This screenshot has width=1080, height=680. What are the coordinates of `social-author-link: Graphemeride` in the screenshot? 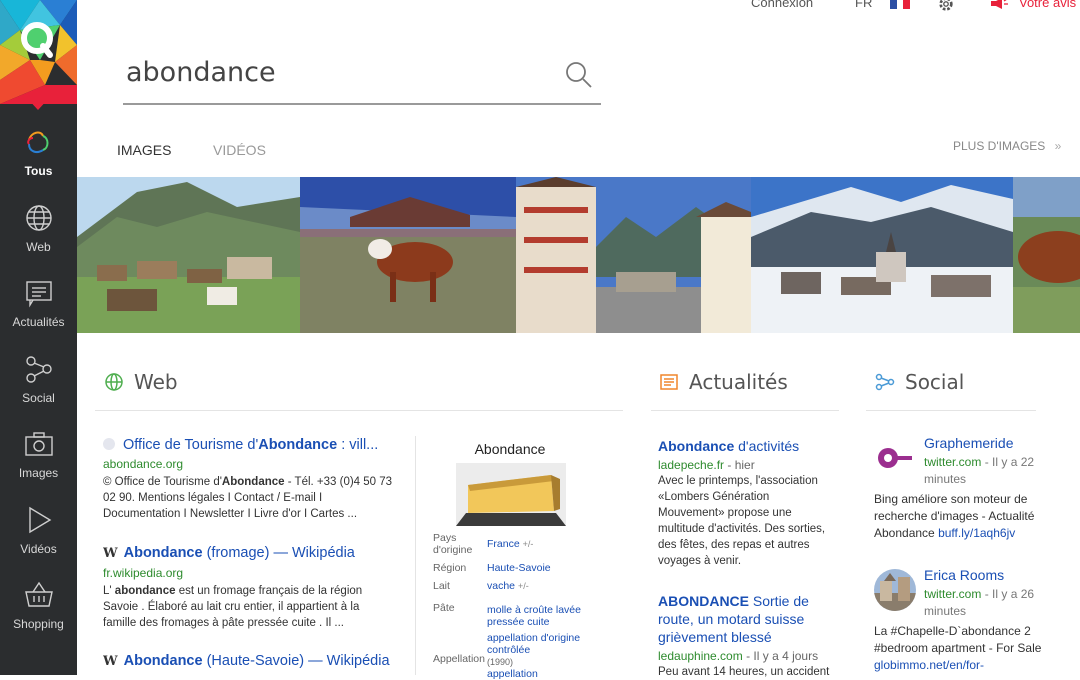 It's located at (969, 443).